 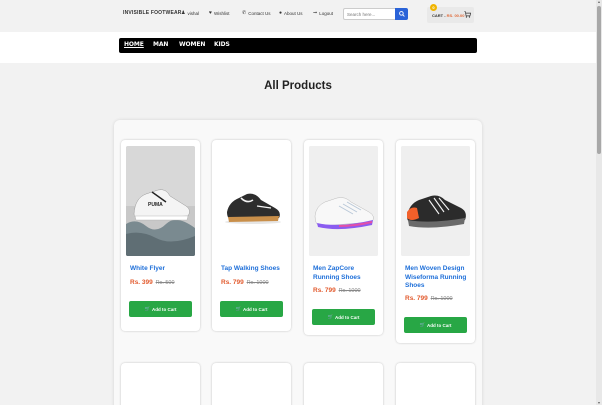 I want to click on cart-amount: RS. 00.00, so click(x=455, y=15).